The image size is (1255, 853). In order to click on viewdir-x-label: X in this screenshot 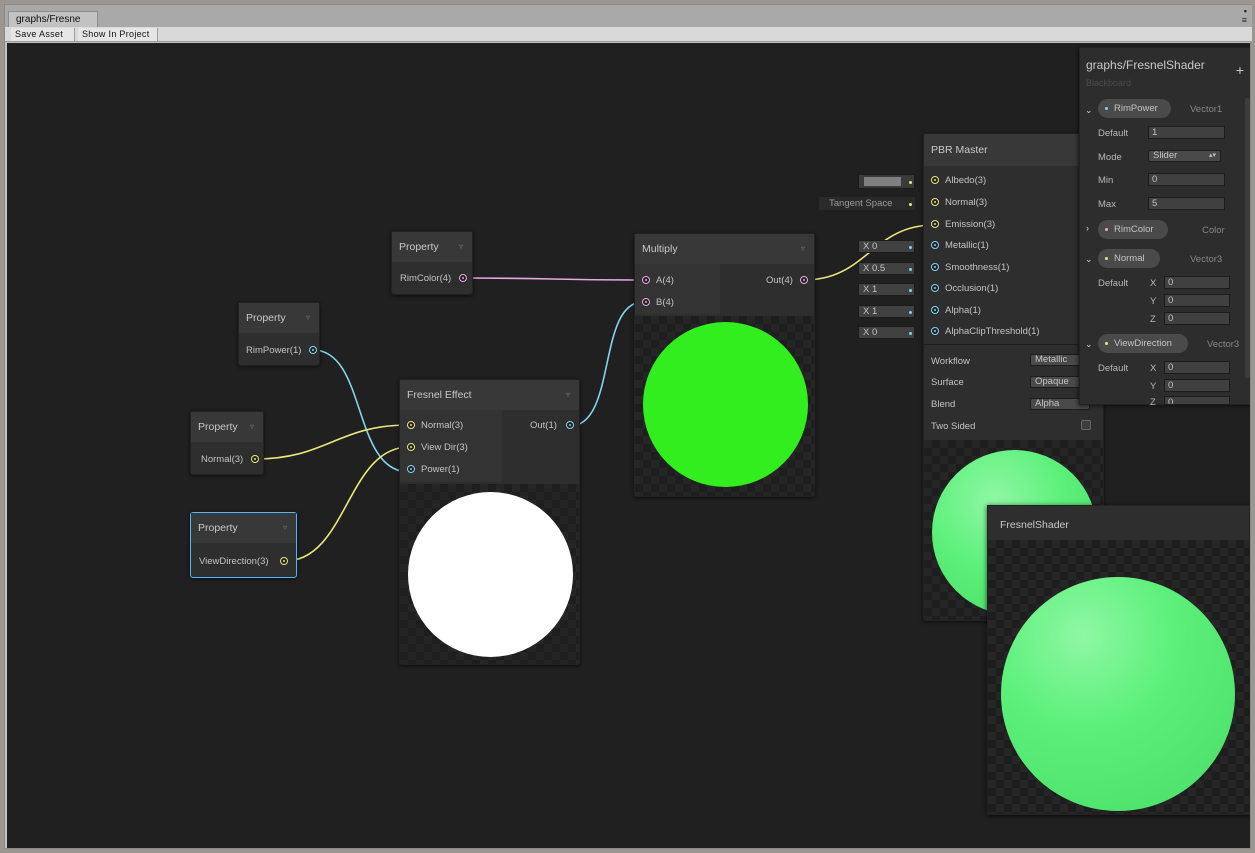, I will do `click(1153, 368)`.